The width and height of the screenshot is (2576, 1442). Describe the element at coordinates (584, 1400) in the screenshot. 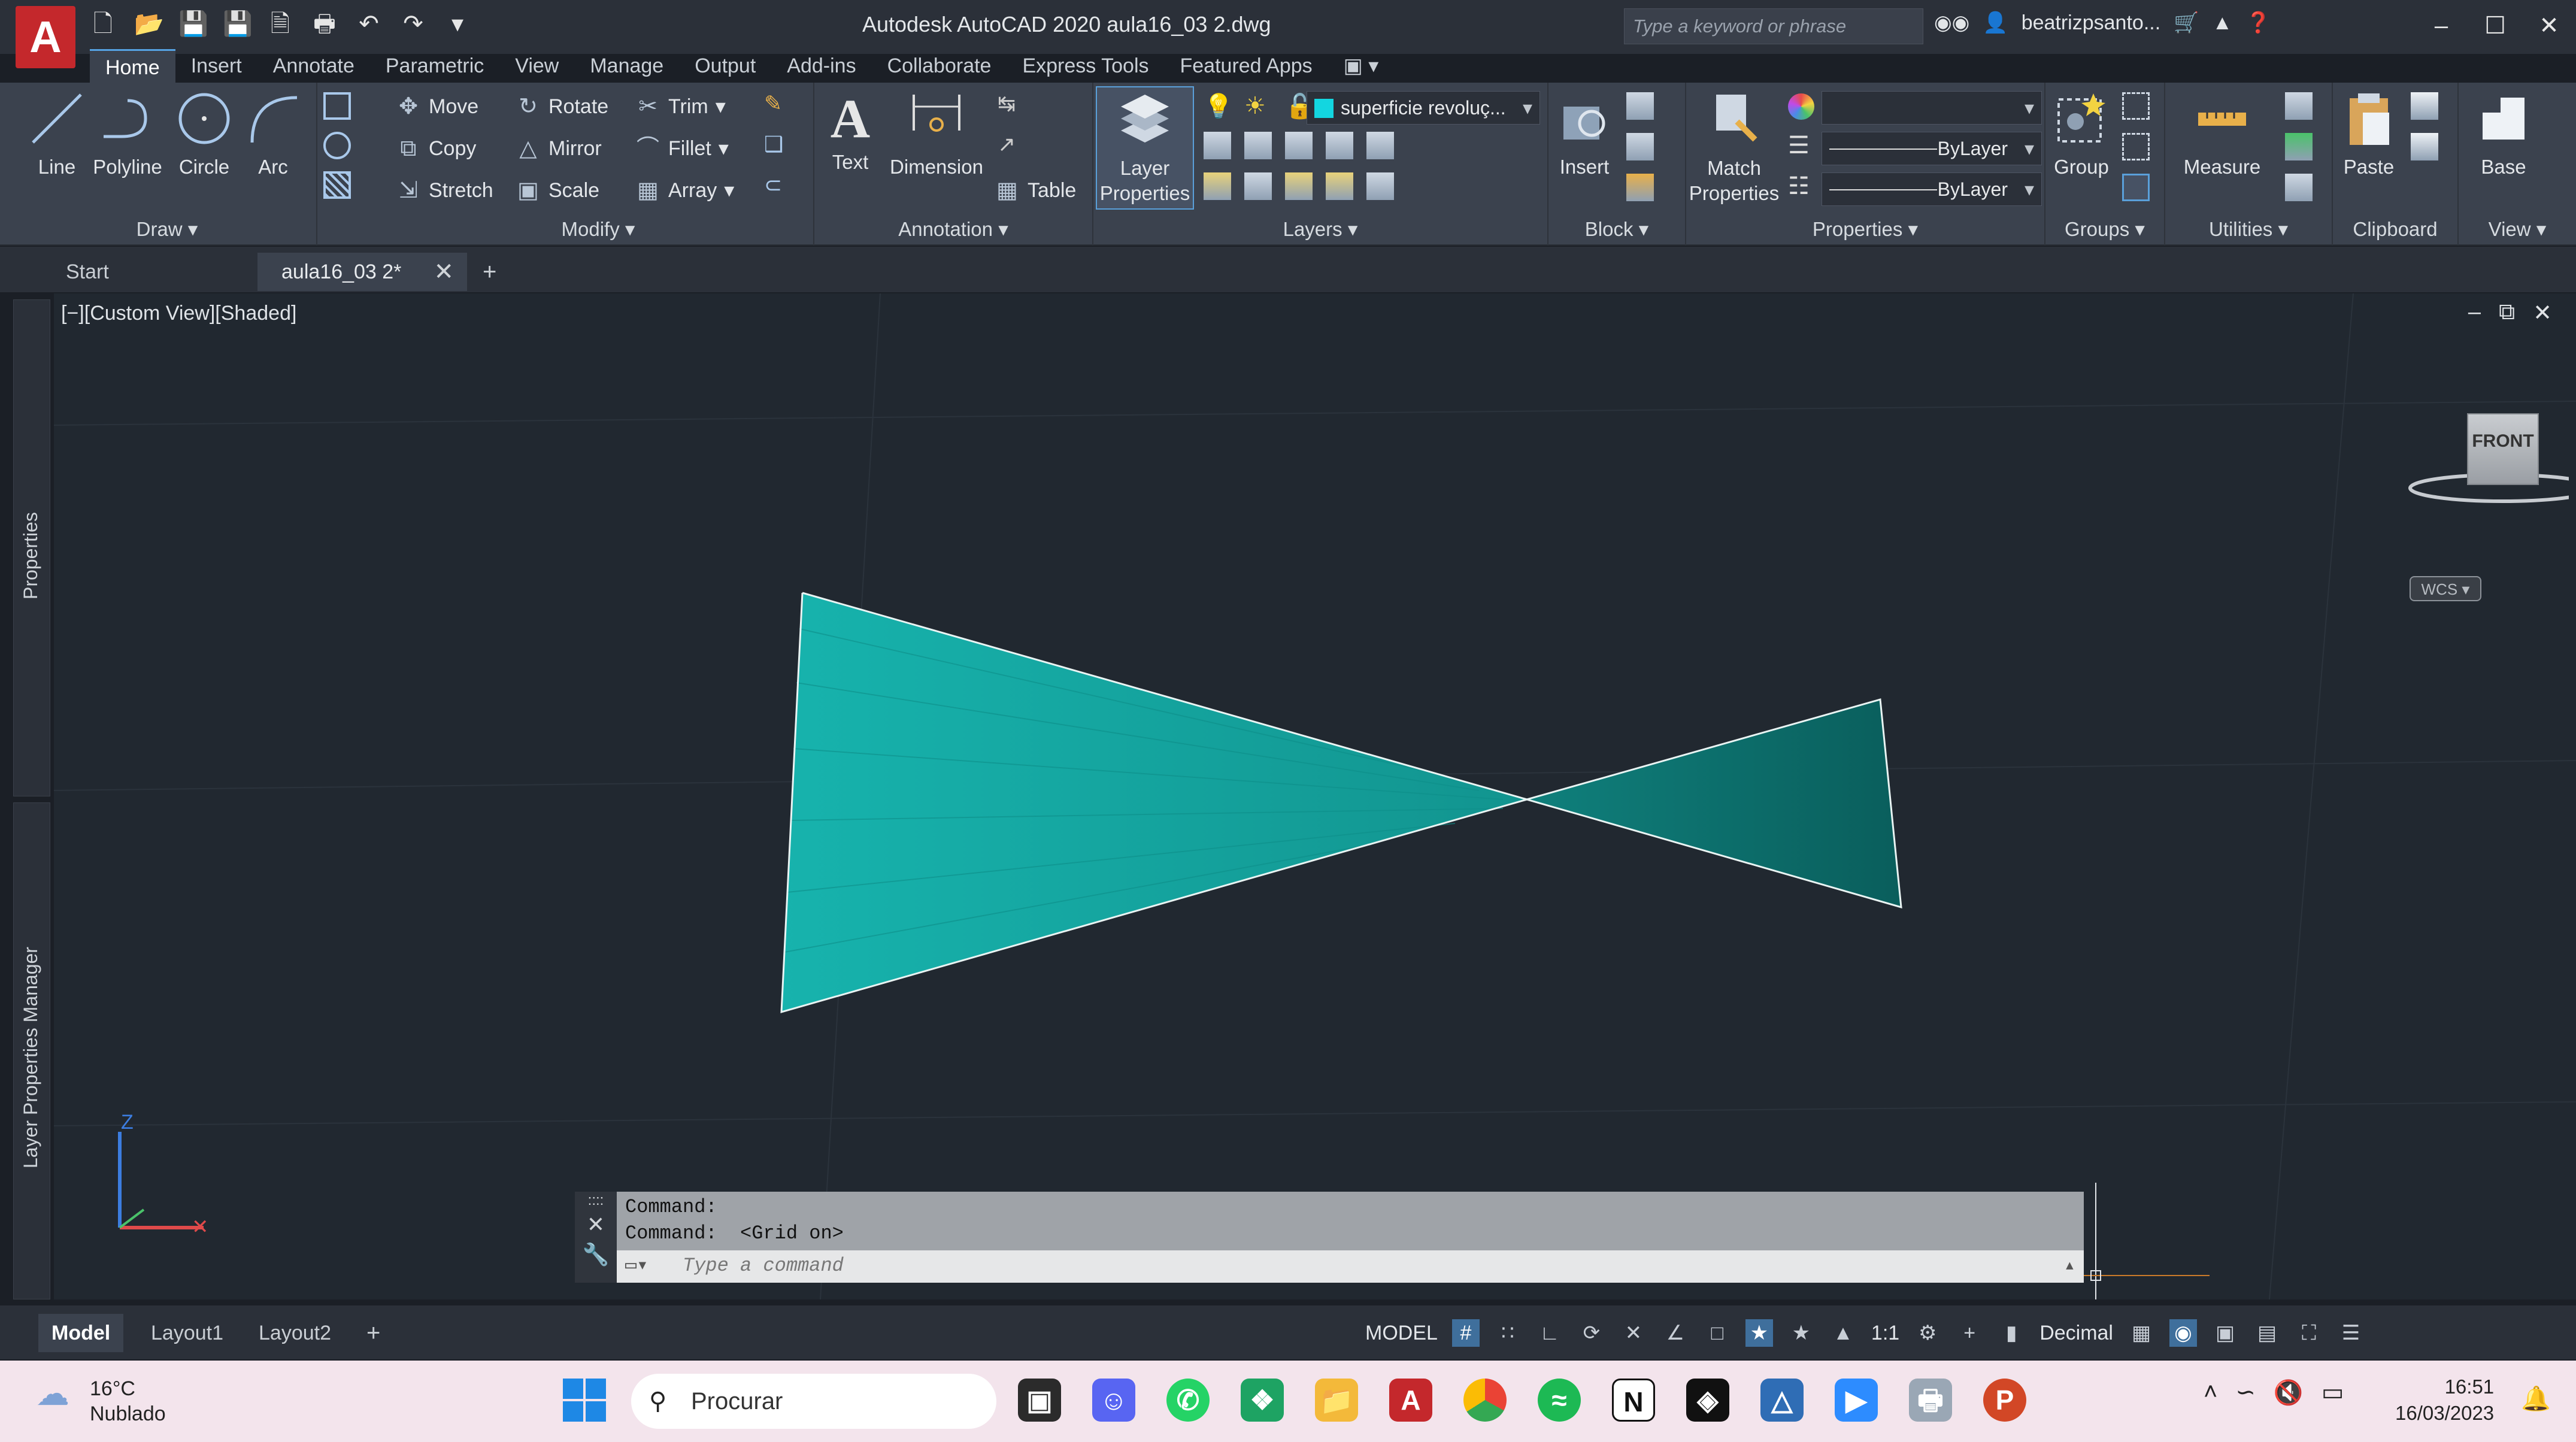

I see `windows-start-icon` at that location.